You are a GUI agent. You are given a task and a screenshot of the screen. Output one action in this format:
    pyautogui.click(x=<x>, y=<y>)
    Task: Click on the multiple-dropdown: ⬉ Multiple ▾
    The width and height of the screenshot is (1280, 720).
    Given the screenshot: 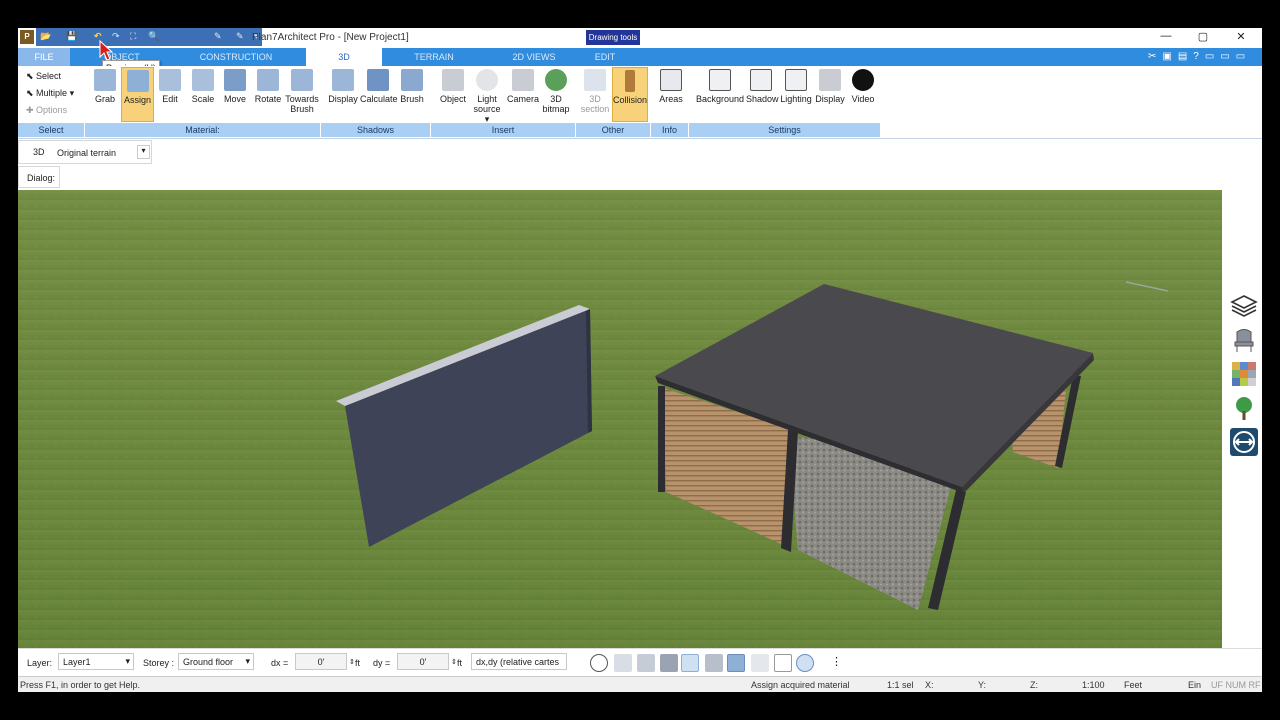 What is the action you would take?
    pyautogui.click(x=50, y=93)
    